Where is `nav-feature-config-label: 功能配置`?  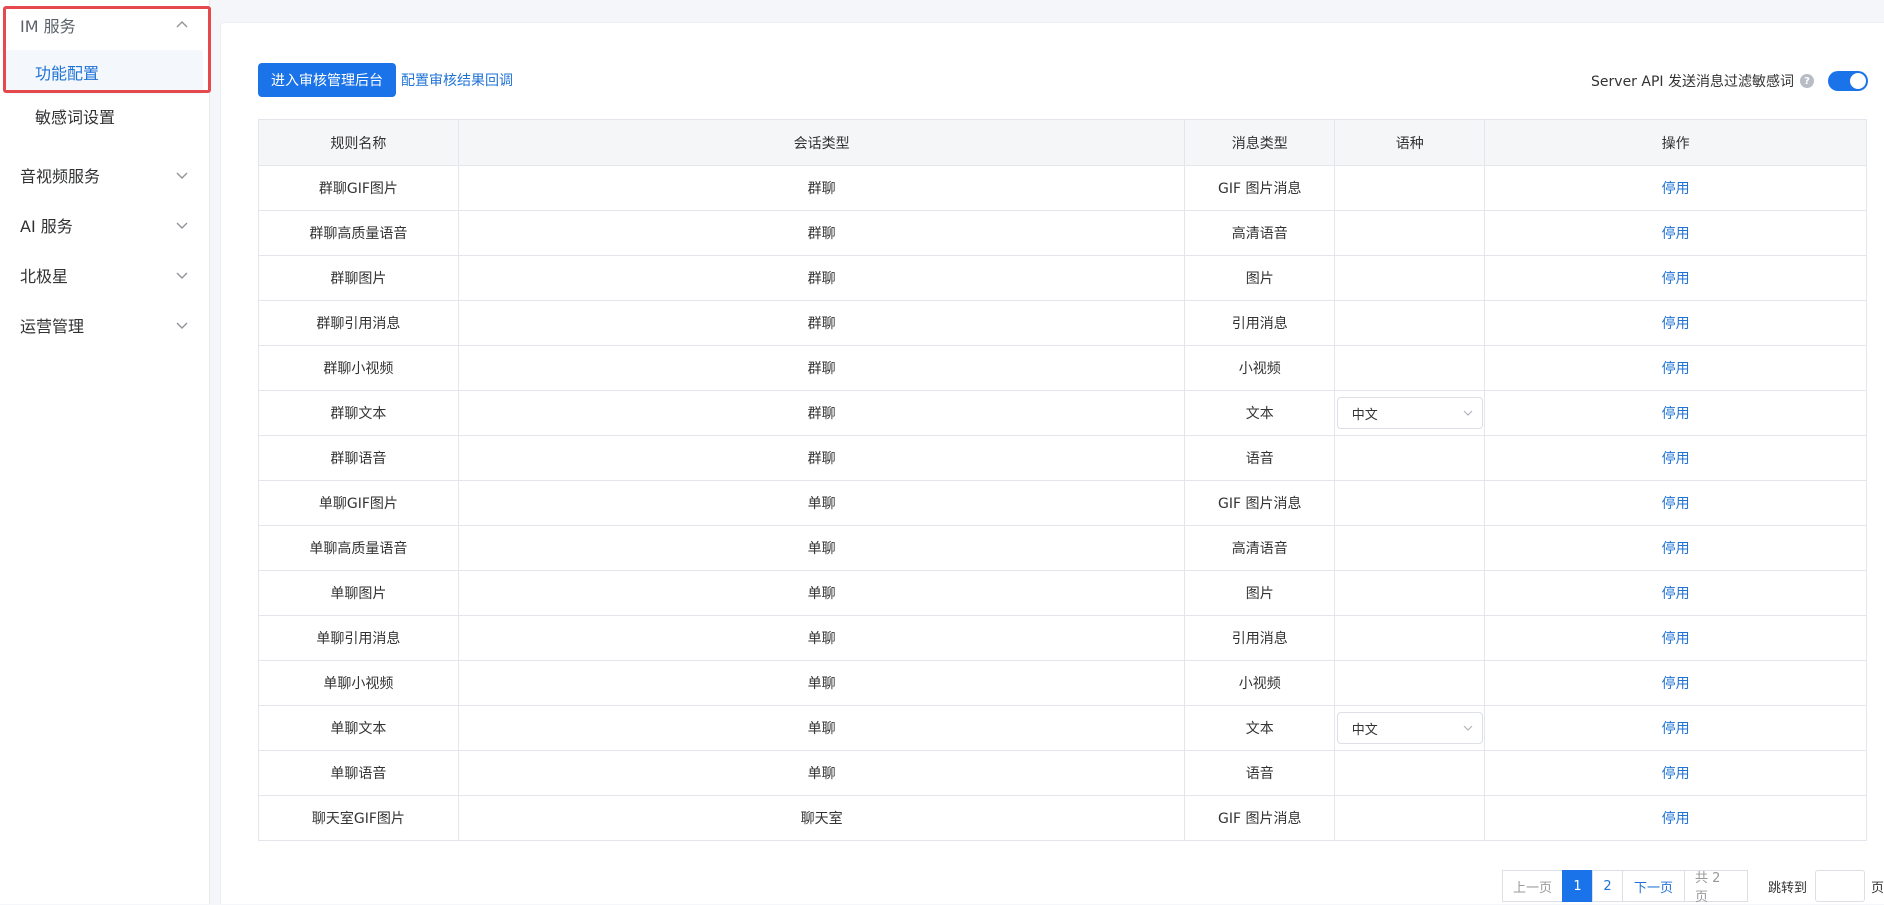 nav-feature-config-label: 功能配置 is located at coordinates (67, 73).